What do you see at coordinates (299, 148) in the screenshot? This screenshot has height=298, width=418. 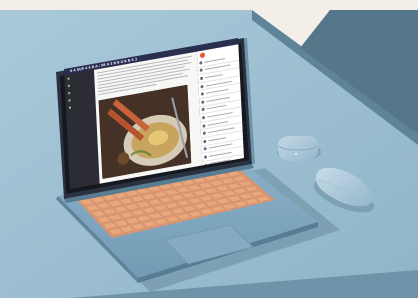 I see `earbuds-case` at bounding box center [299, 148].